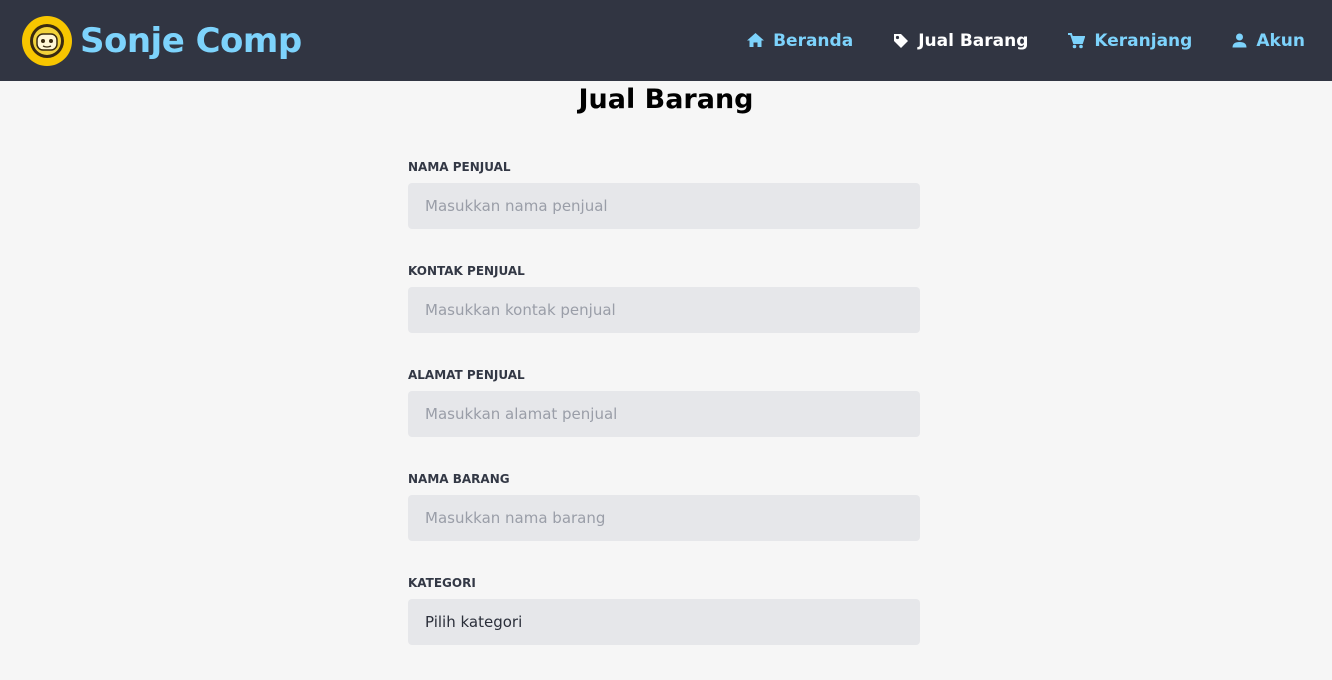 The width and height of the screenshot is (1332, 680). Describe the element at coordinates (1143, 40) in the screenshot. I see `nav-item-label: Keranjang` at that location.